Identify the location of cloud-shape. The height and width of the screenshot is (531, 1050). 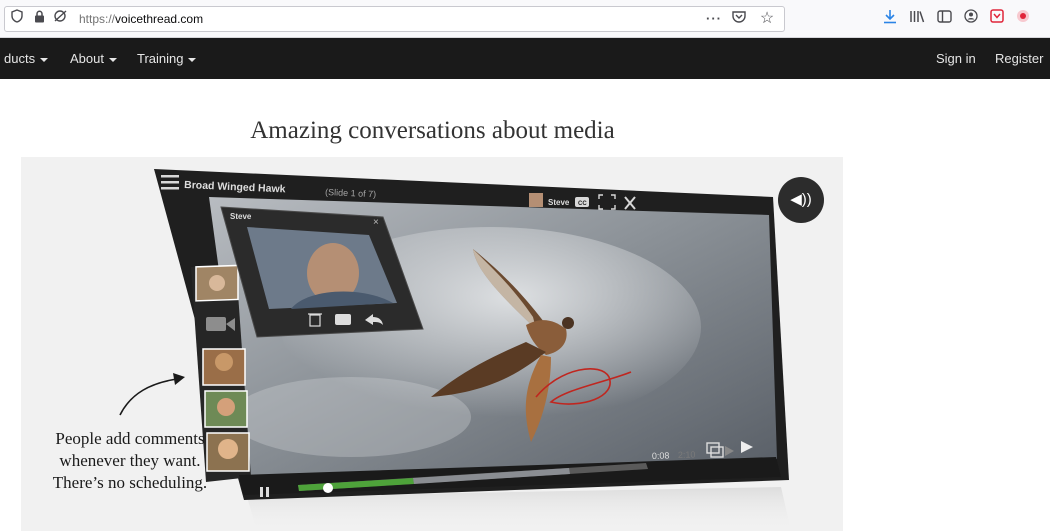
(351, 417).